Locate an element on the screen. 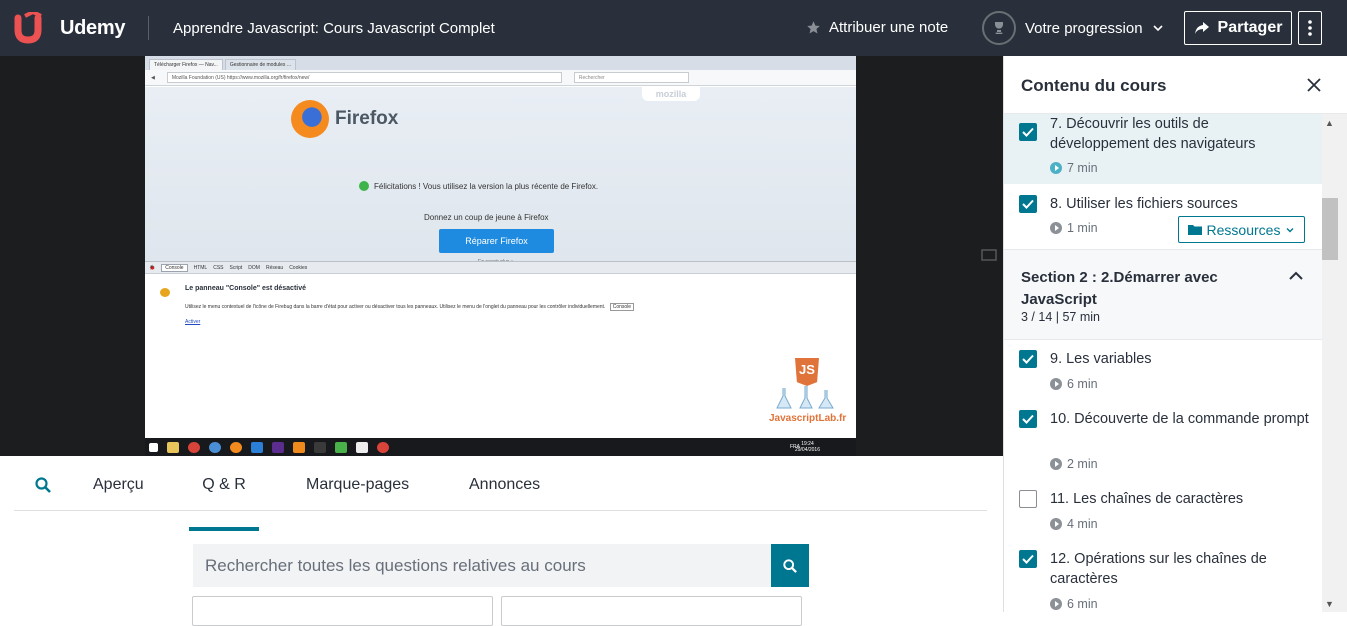  taskbar-clock: 19:24 29/04/2016 is located at coordinates (807, 447).